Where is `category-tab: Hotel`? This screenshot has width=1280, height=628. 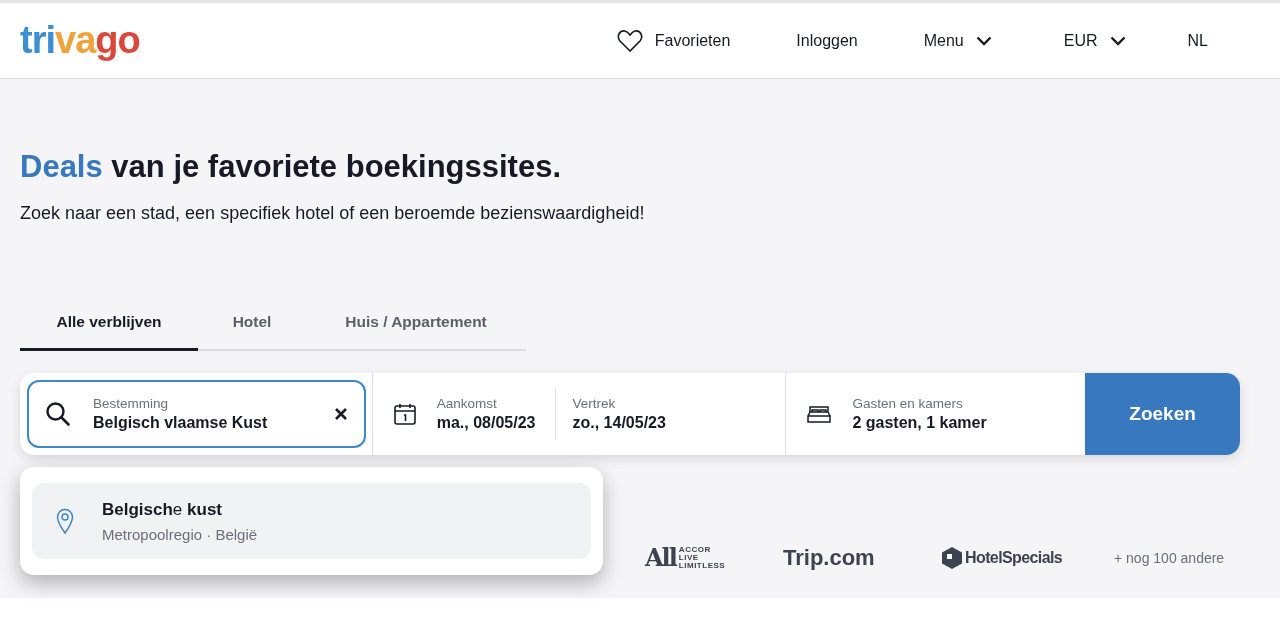
category-tab: Hotel is located at coordinates (252, 325).